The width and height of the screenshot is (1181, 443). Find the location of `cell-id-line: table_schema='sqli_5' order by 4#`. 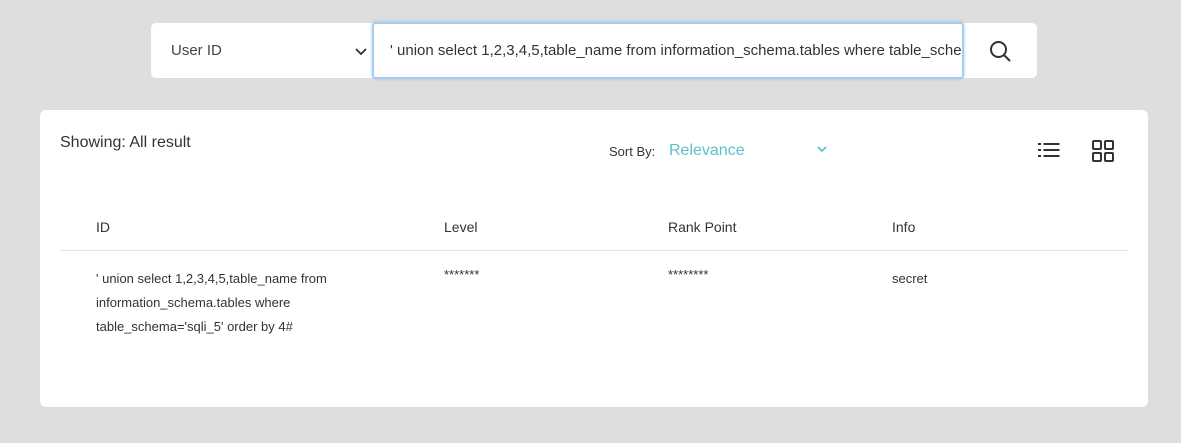

cell-id-line: table_schema='sqli_5' order by 4# is located at coordinates (194, 326).